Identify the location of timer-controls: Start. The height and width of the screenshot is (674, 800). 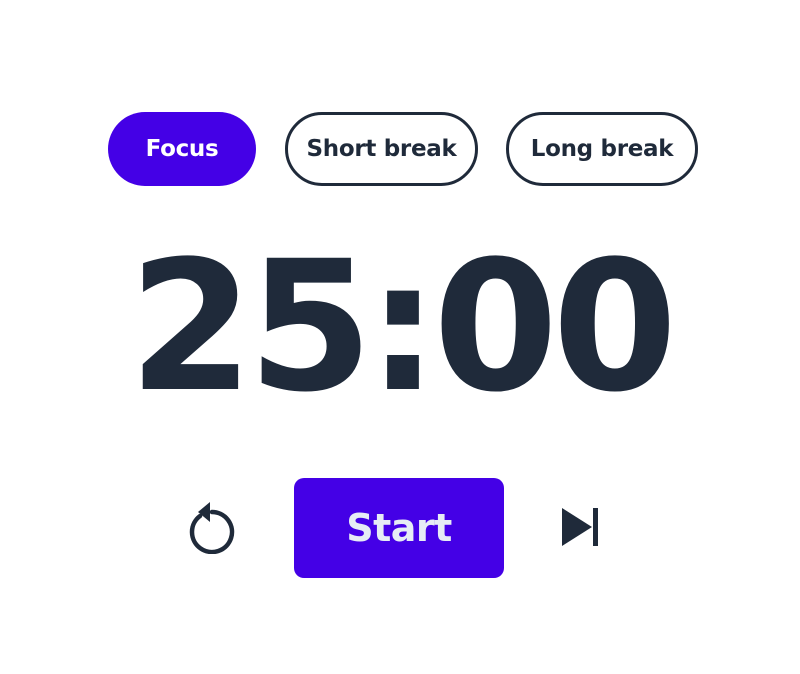
(400, 528).